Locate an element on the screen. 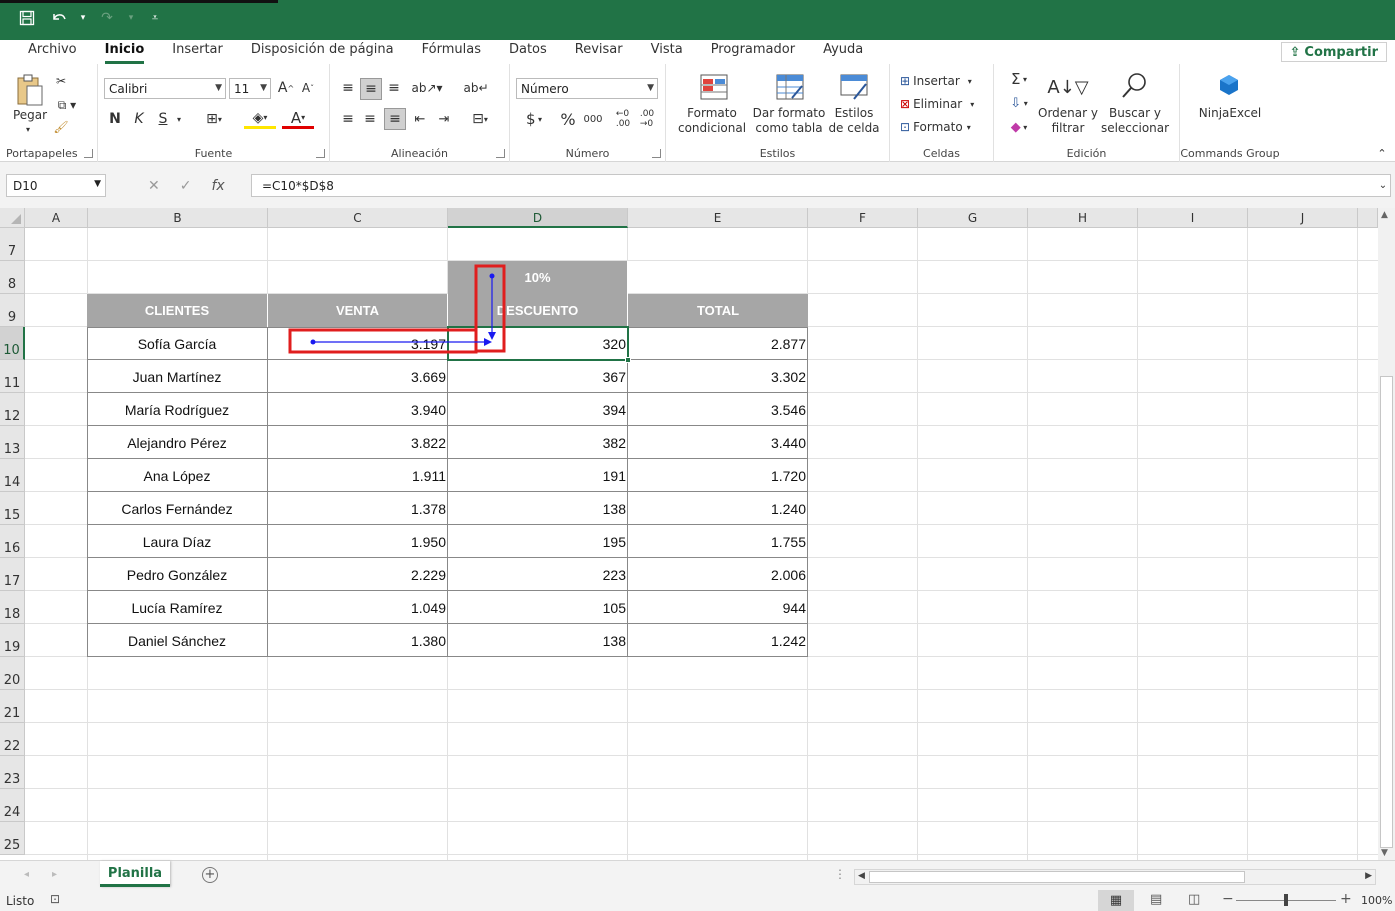  redo-icon: ↷ is located at coordinates (107, 18).